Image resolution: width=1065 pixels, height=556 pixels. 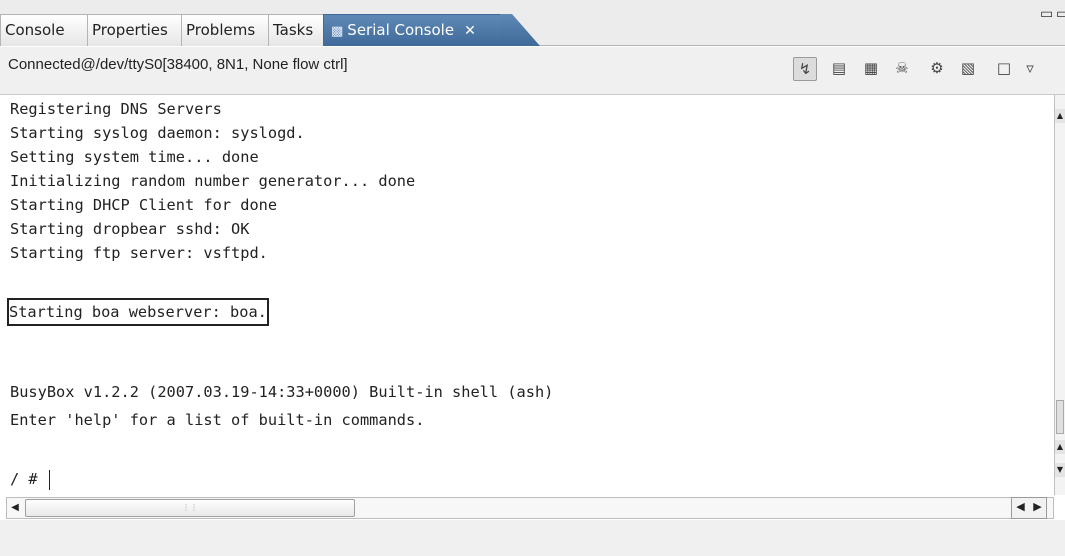 What do you see at coordinates (532, 538) in the screenshot?
I see `bottom-panel-area` at bounding box center [532, 538].